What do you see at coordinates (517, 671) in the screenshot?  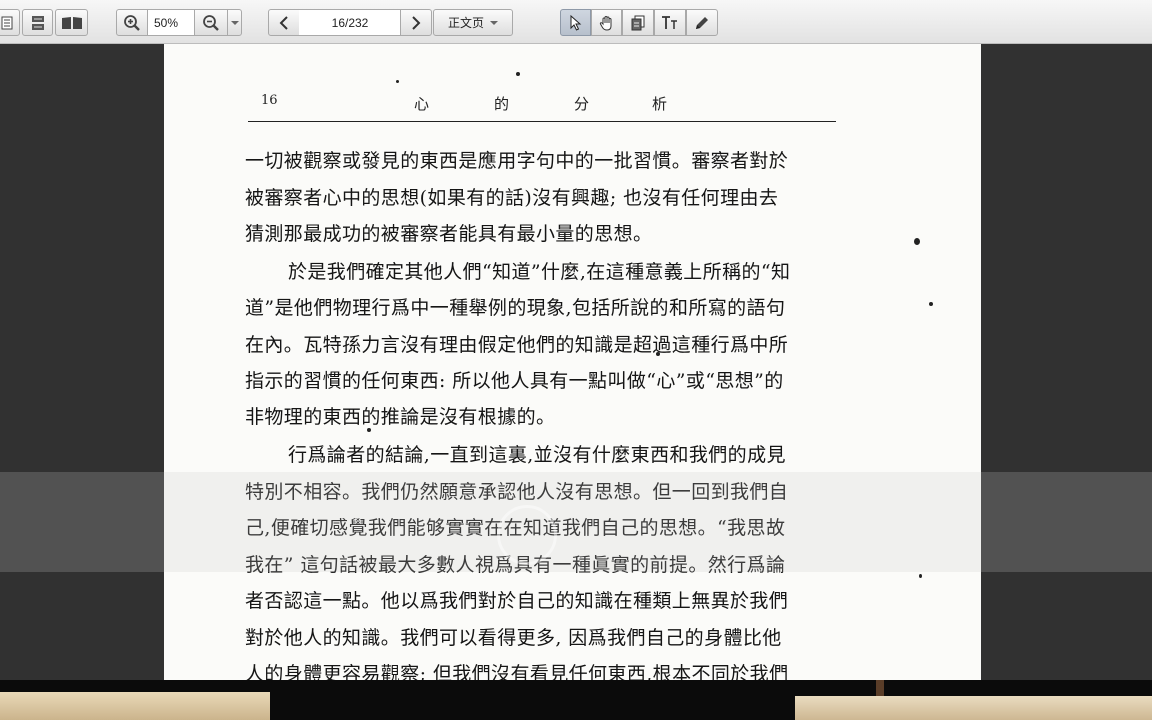 I see `text-line: 人的身體更容易觀察; 但我們沒有看見任何東西,根本不同於我們` at bounding box center [517, 671].